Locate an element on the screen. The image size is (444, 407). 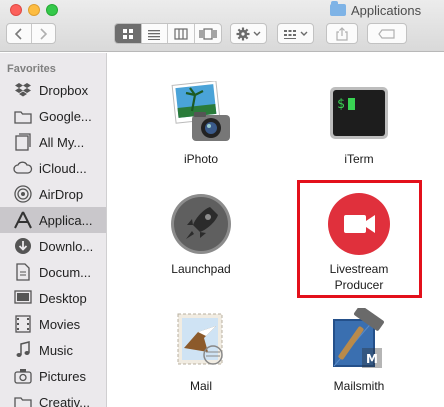
grid-arrange-icon is located at coordinates (290, 34).